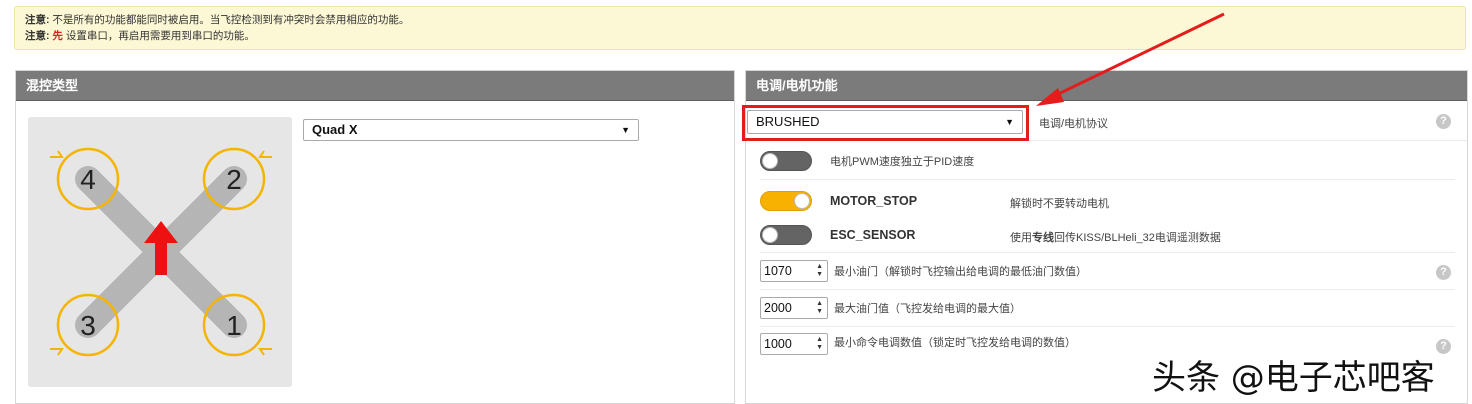  I want to click on esc-sensor-desc: 使用专线回传KISS/BLHeli_32电调遥测数据, so click(1115, 237).